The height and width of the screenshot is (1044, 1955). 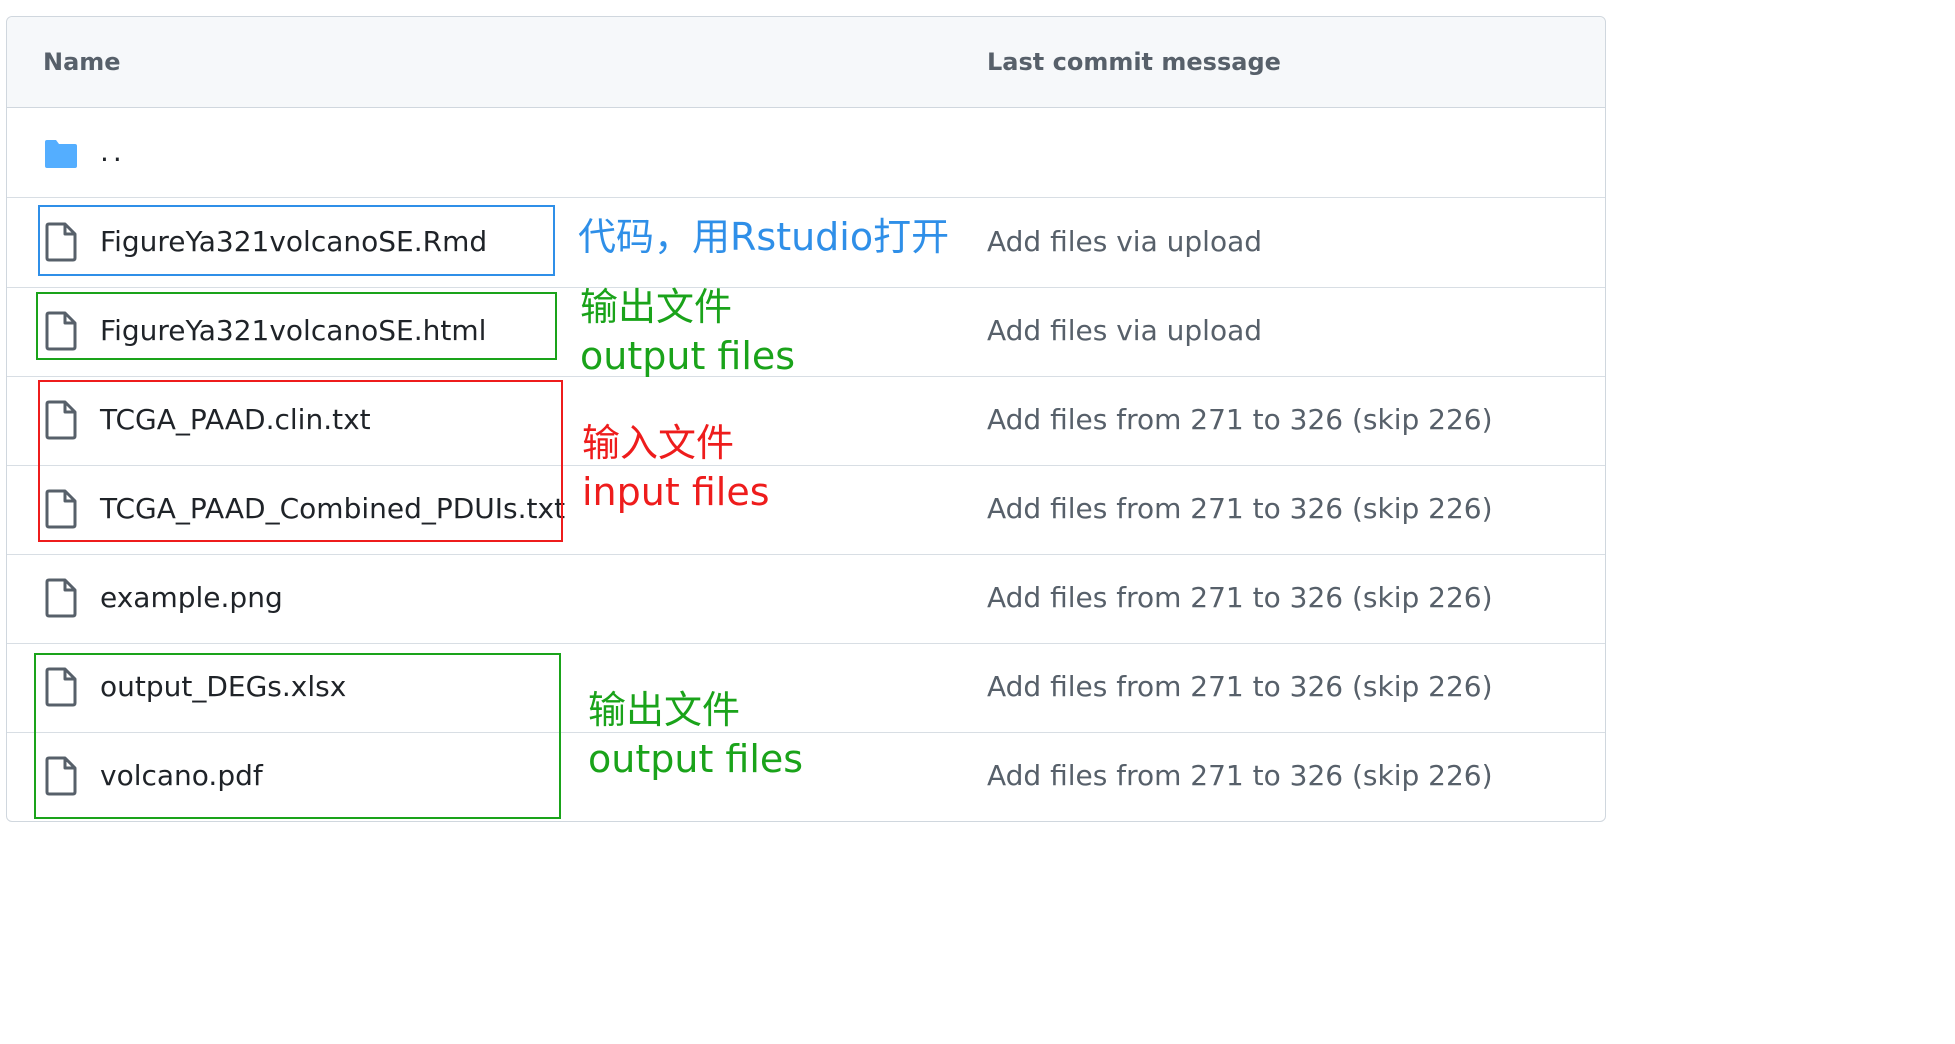 I want to click on input-files-highlight-box, so click(x=300, y=461).